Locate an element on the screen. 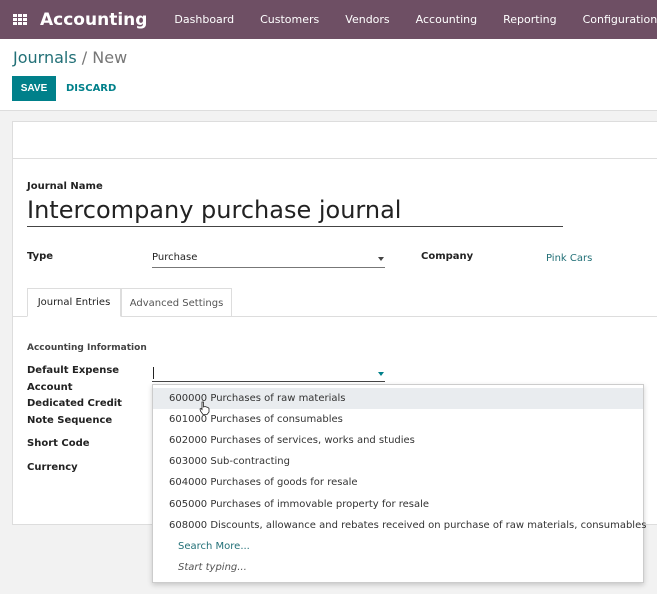  section-title: Accounting Information is located at coordinates (87, 348).